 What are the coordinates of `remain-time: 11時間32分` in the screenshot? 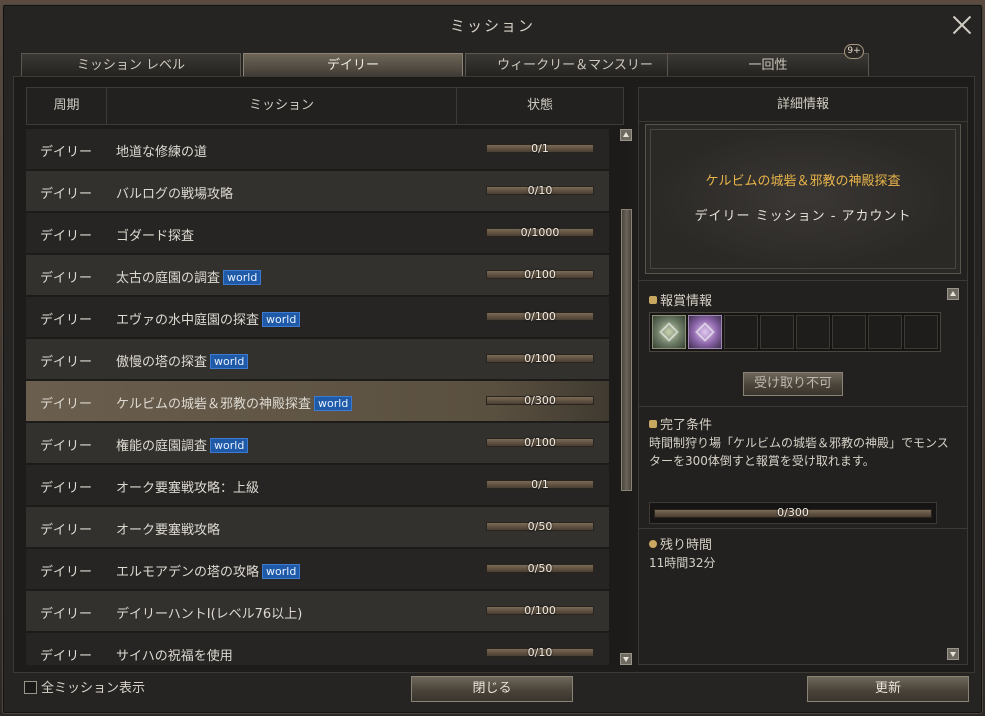 It's located at (682, 563).